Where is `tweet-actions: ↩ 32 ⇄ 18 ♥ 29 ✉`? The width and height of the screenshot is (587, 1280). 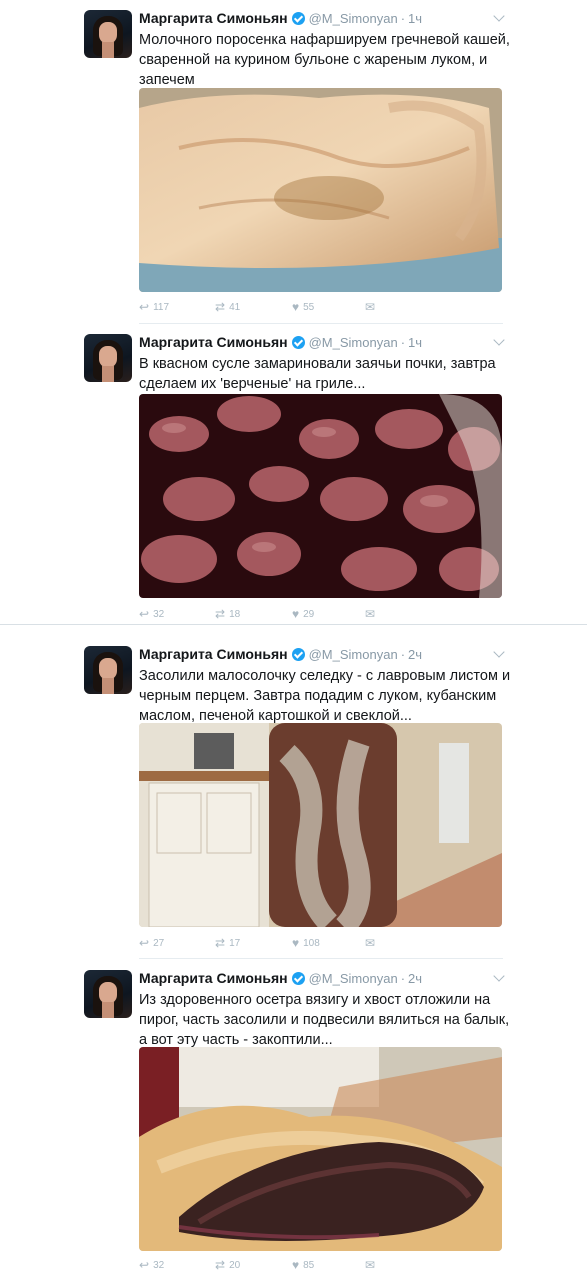 tweet-actions: ↩ 32 ⇄ 18 ♥ 29 ✉ is located at coordinates (289, 615).